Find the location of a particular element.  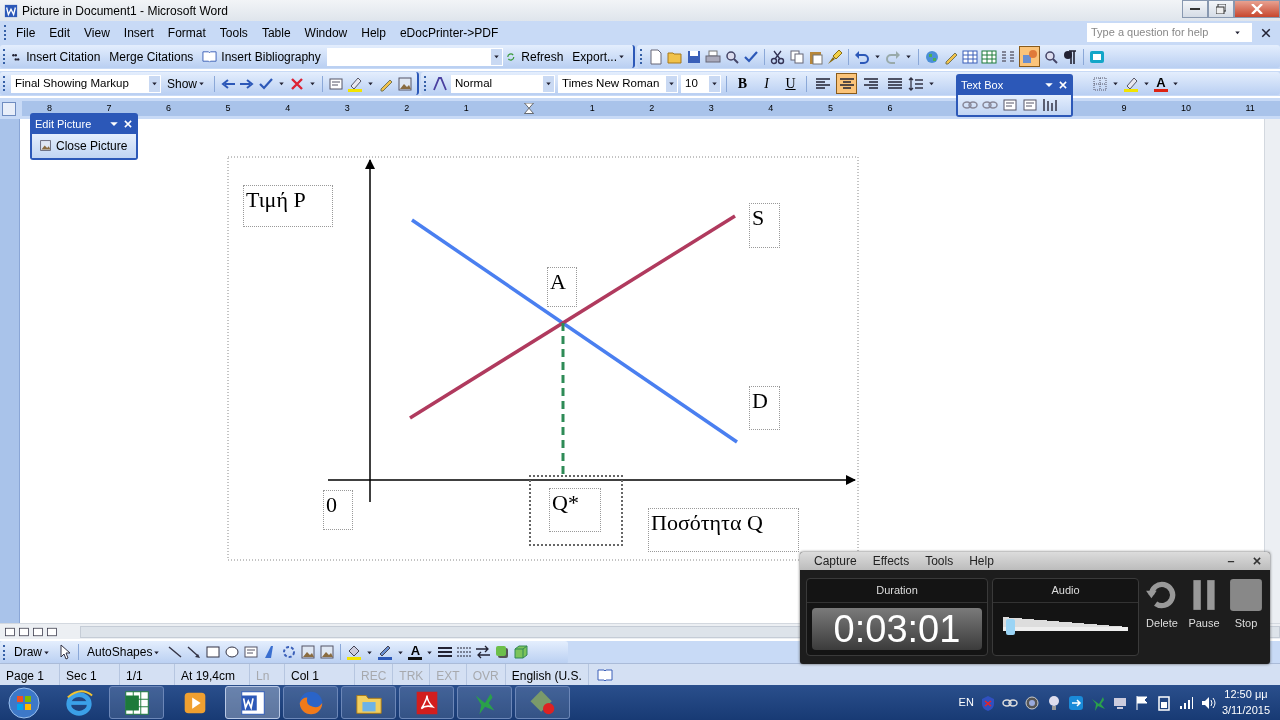

arrows-icon is located at coordinates (1075, 702).